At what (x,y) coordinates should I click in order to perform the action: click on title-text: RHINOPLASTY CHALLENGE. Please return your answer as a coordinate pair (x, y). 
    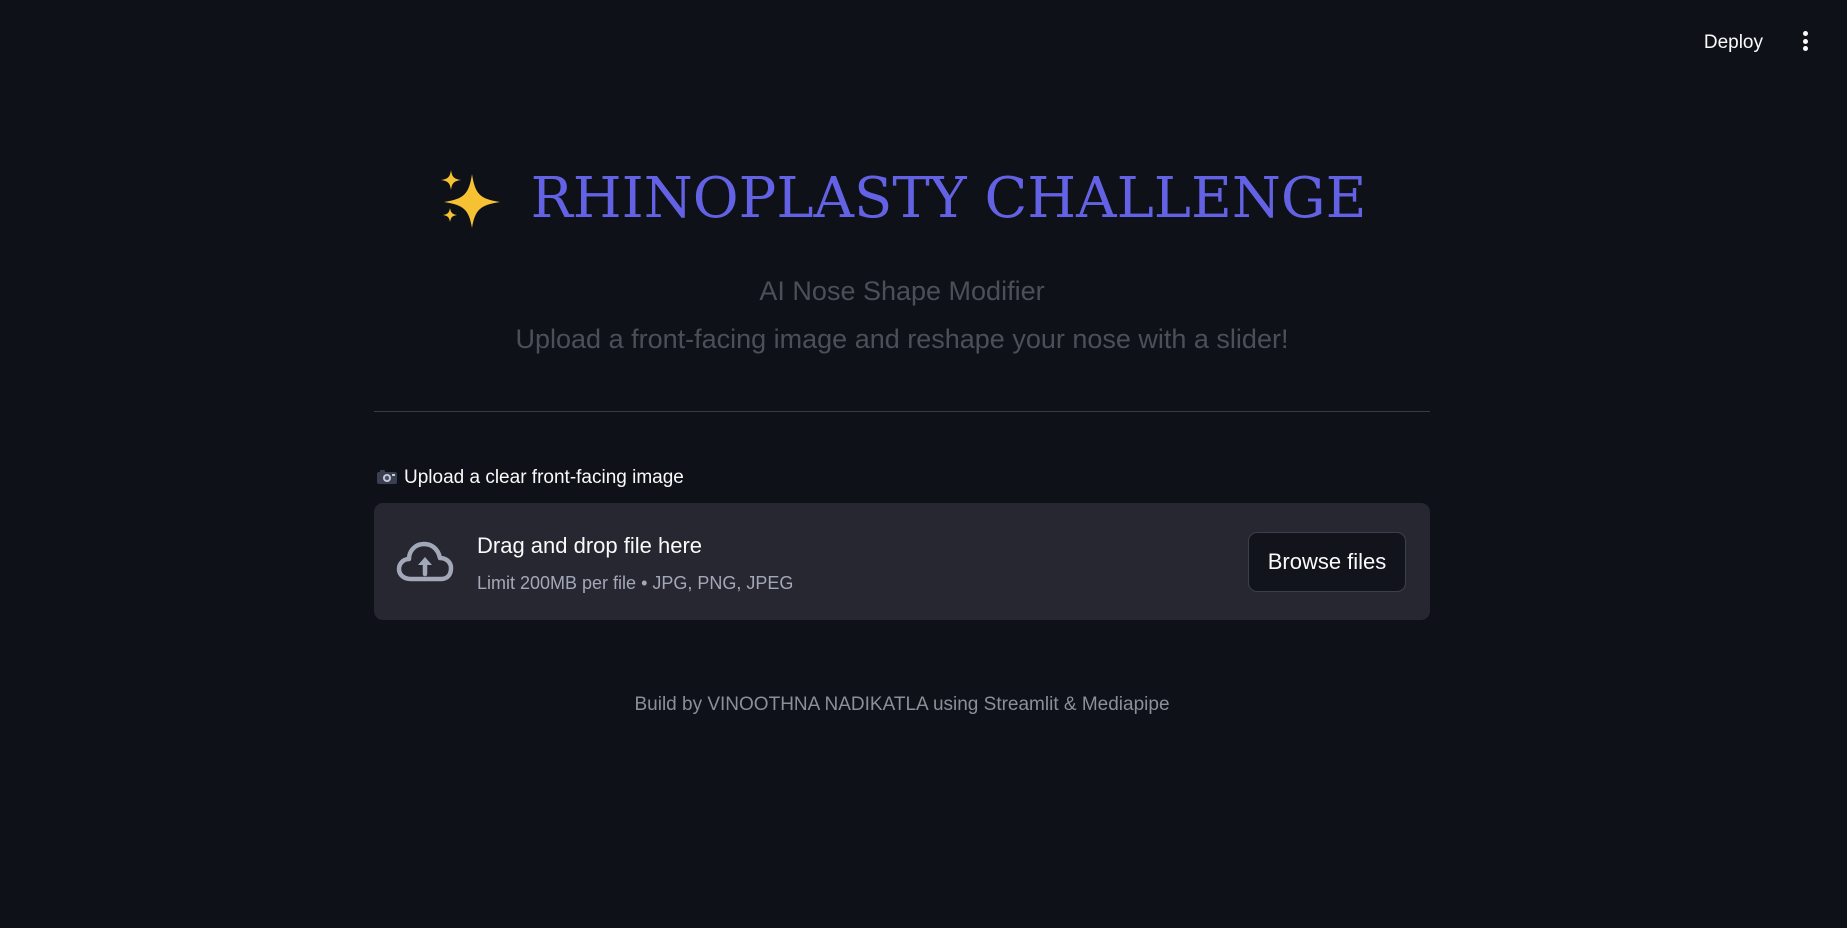
    Looking at the image, I should click on (948, 198).